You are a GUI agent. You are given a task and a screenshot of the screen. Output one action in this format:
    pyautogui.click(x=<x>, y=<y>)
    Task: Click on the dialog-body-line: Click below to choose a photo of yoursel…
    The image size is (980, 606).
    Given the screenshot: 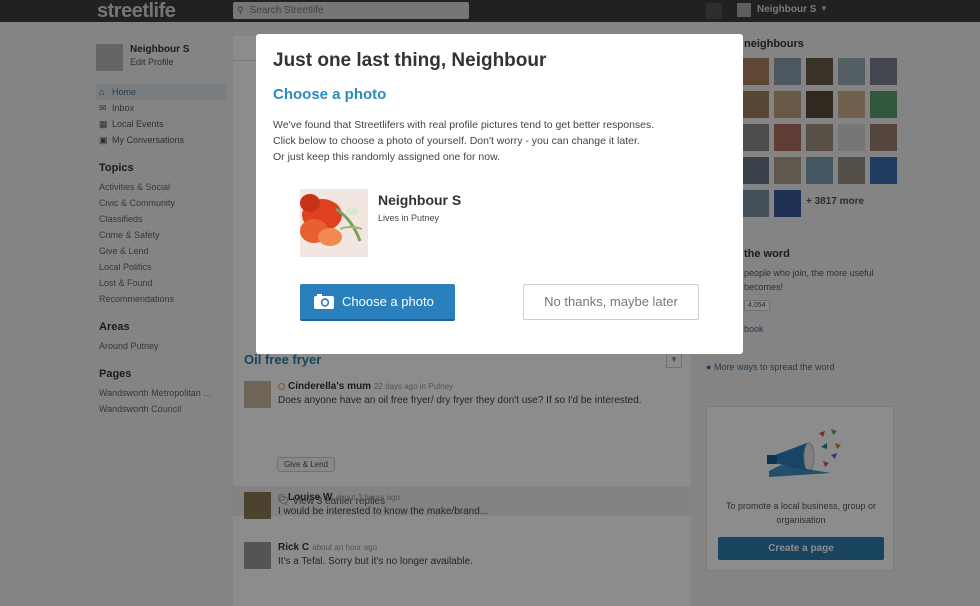 What is the action you would take?
    pyautogui.click(x=456, y=141)
    